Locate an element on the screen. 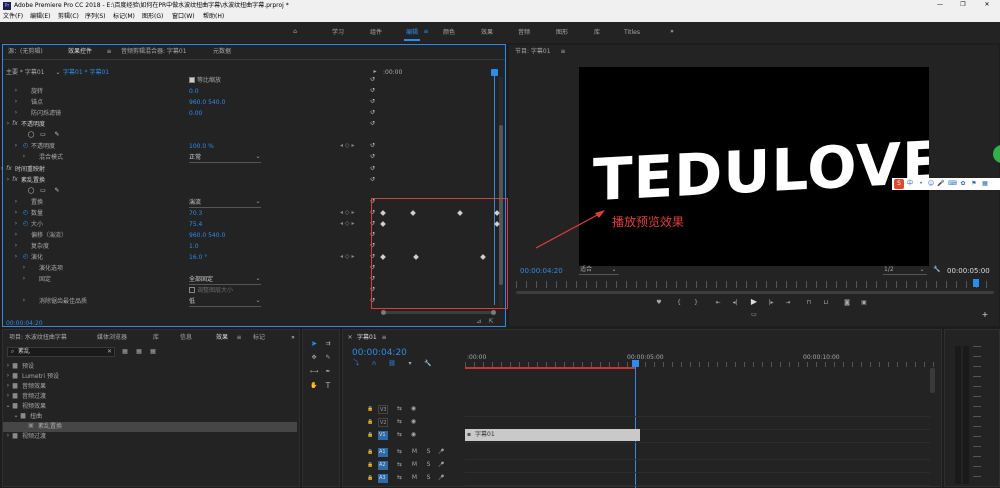 The image size is (1000, 488). razor-tool-icon: ✎ is located at coordinates (328, 358).